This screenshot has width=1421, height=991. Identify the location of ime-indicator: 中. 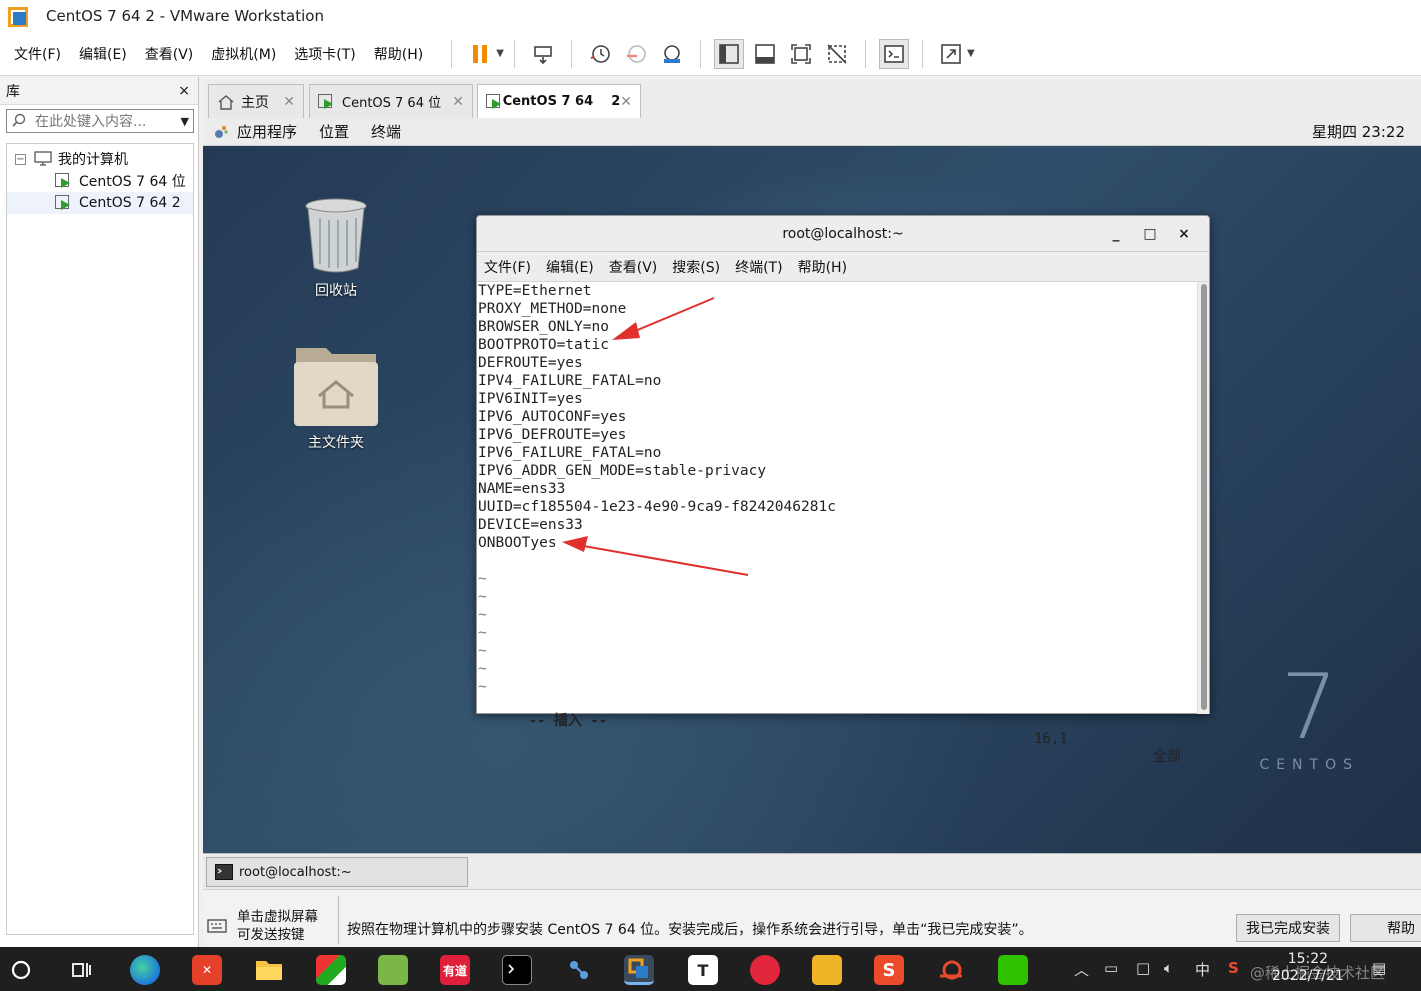
(1202, 969).